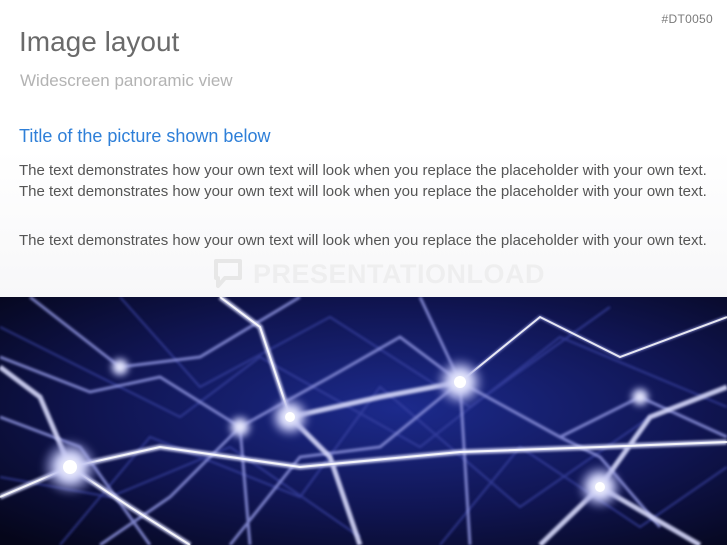 The height and width of the screenshot is (545, 727). Describe the element at coordinates (126, 80) in the screenshot. I see `slide-subtitle: Widescreen panoramic view` at that location.